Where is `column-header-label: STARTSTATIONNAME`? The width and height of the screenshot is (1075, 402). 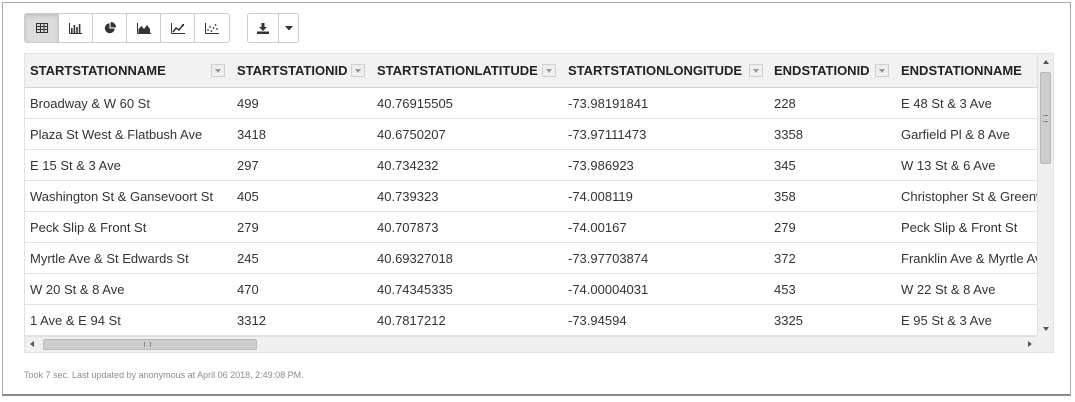 column-header-label: STARTSTATIONNAME is located at coordinates (98, 70).